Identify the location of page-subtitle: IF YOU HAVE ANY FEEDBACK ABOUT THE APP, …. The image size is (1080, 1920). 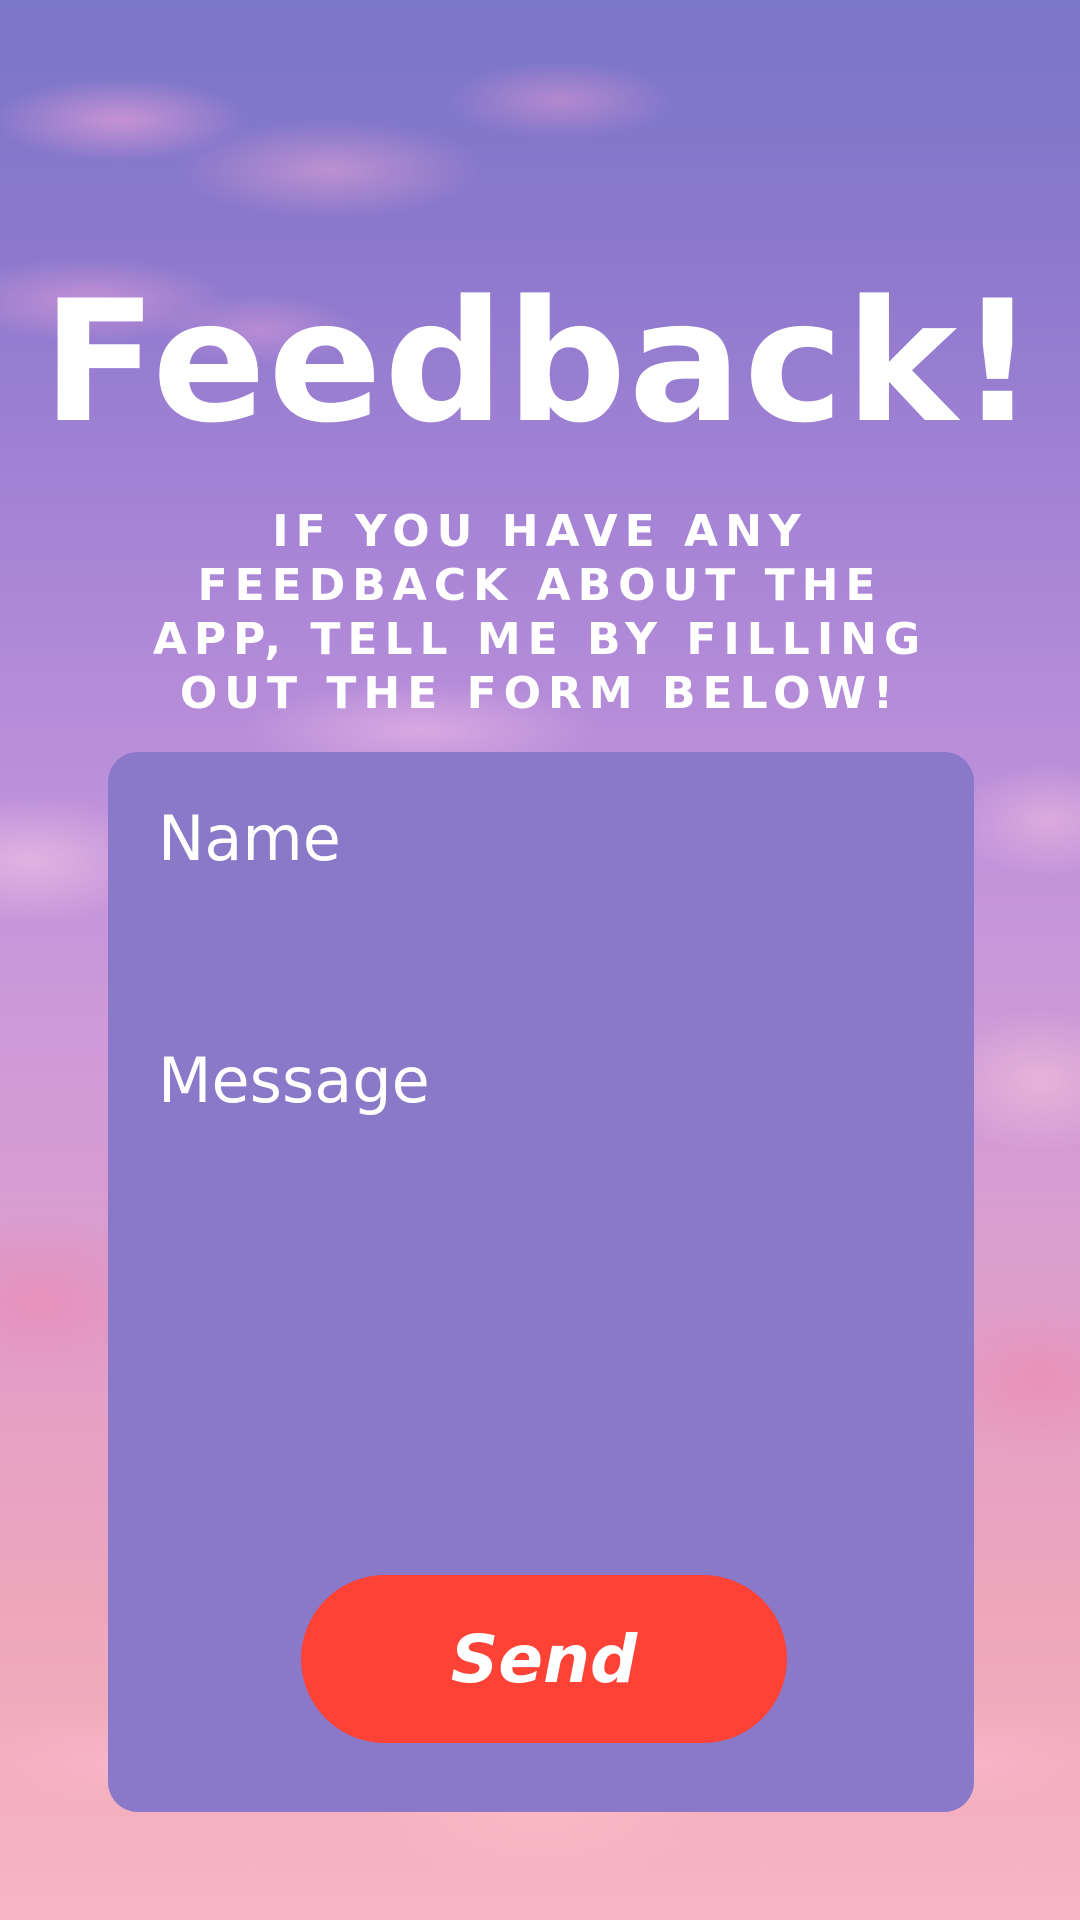
(540, 612).